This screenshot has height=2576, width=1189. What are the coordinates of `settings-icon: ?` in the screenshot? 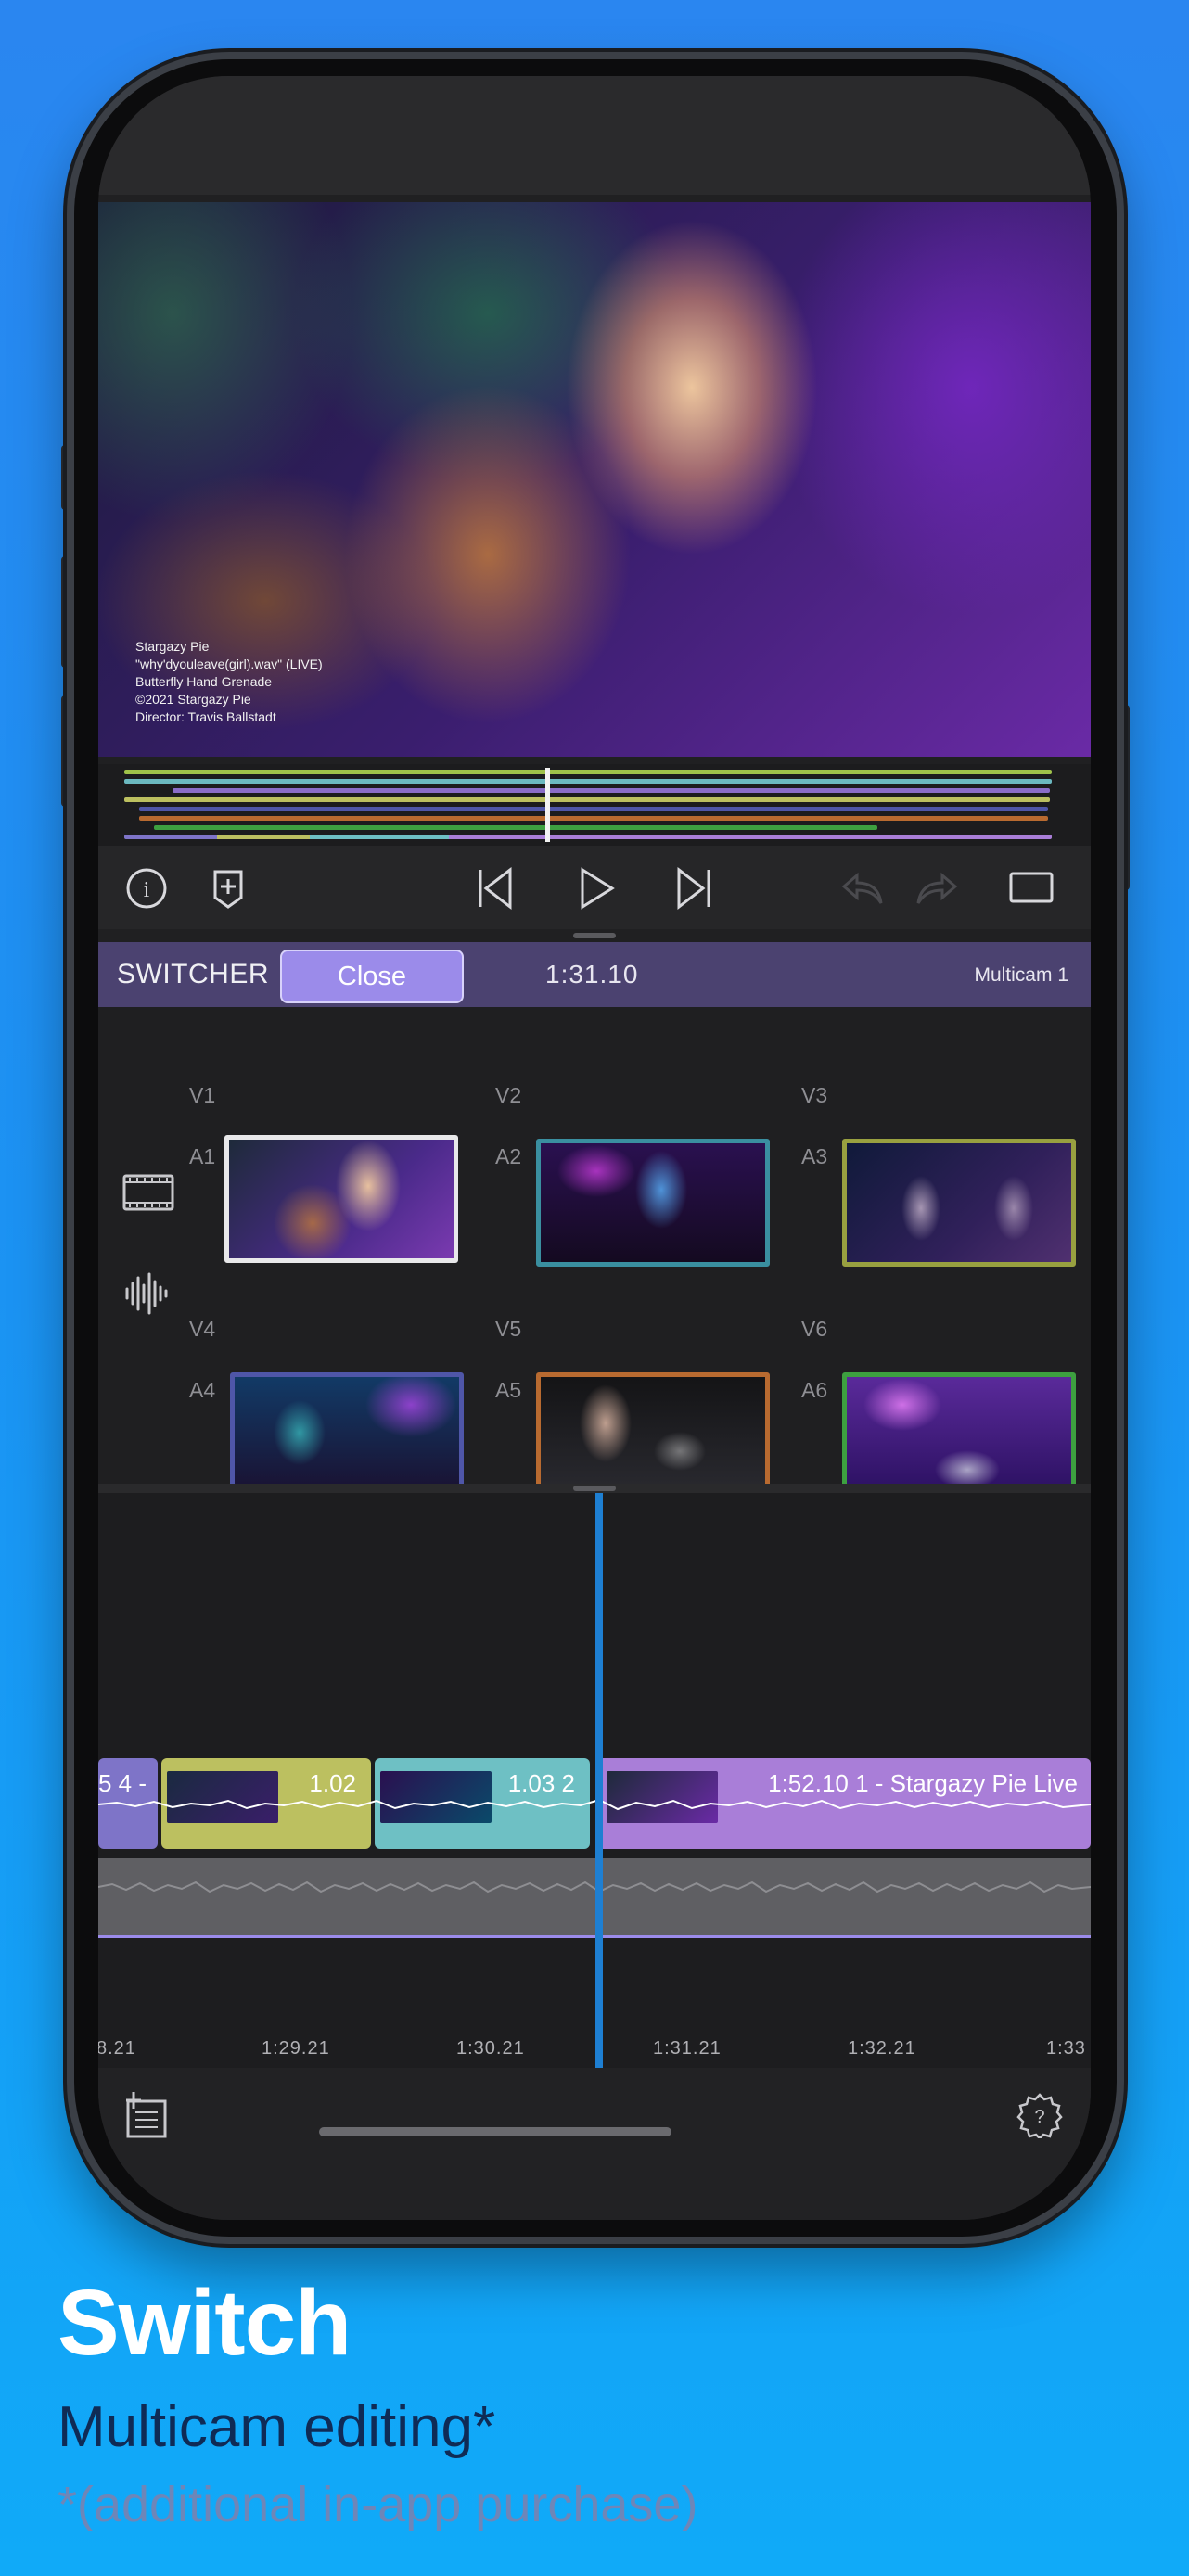 It's located at (1039, 2116).